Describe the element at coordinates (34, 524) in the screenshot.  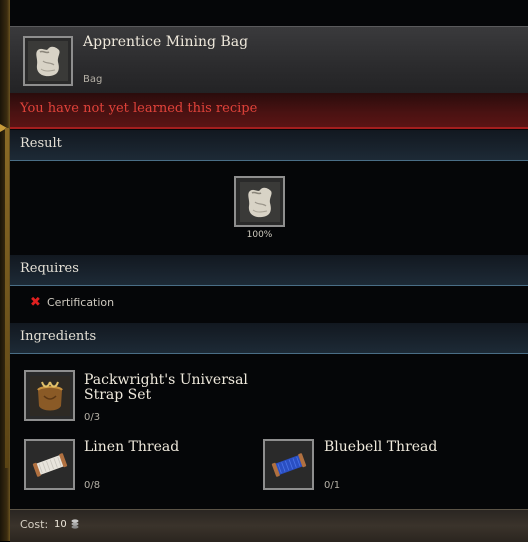
I see `cost-label: Cost:` at that location.